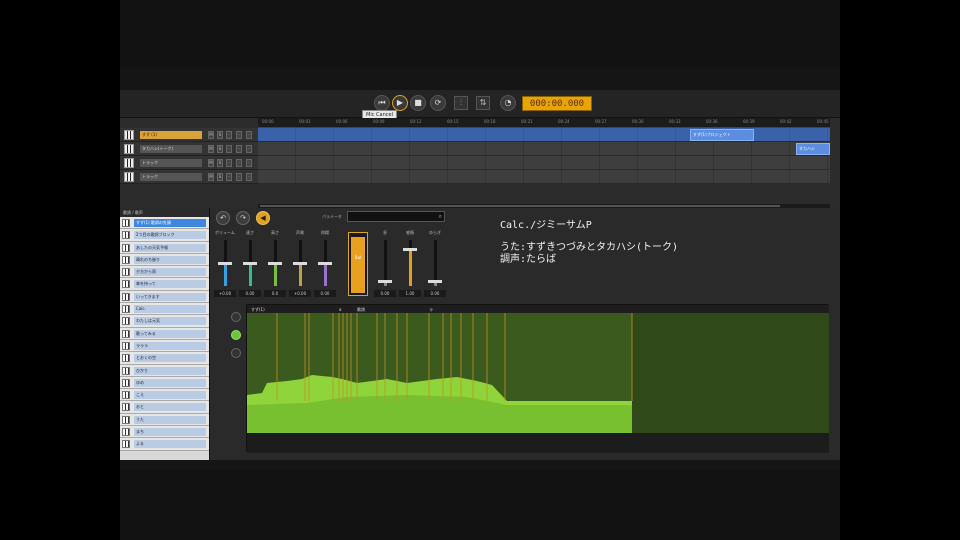 The height and width of the screenshot is (540, 960). What do you see at coordinates (170, 296) in the screenshot?
I see `lyric-text: いってきます` at bounding box center [170, 296].